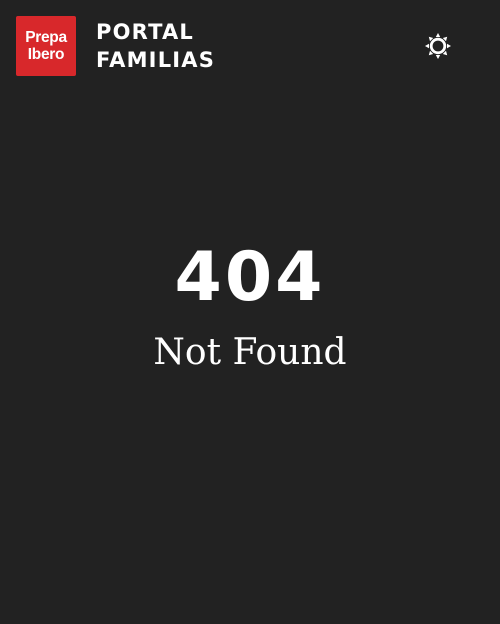 This screenshot has height=624, width=500. I want to click on prepa-ibero-logo: Prepa Ibero, so click(46, 46).